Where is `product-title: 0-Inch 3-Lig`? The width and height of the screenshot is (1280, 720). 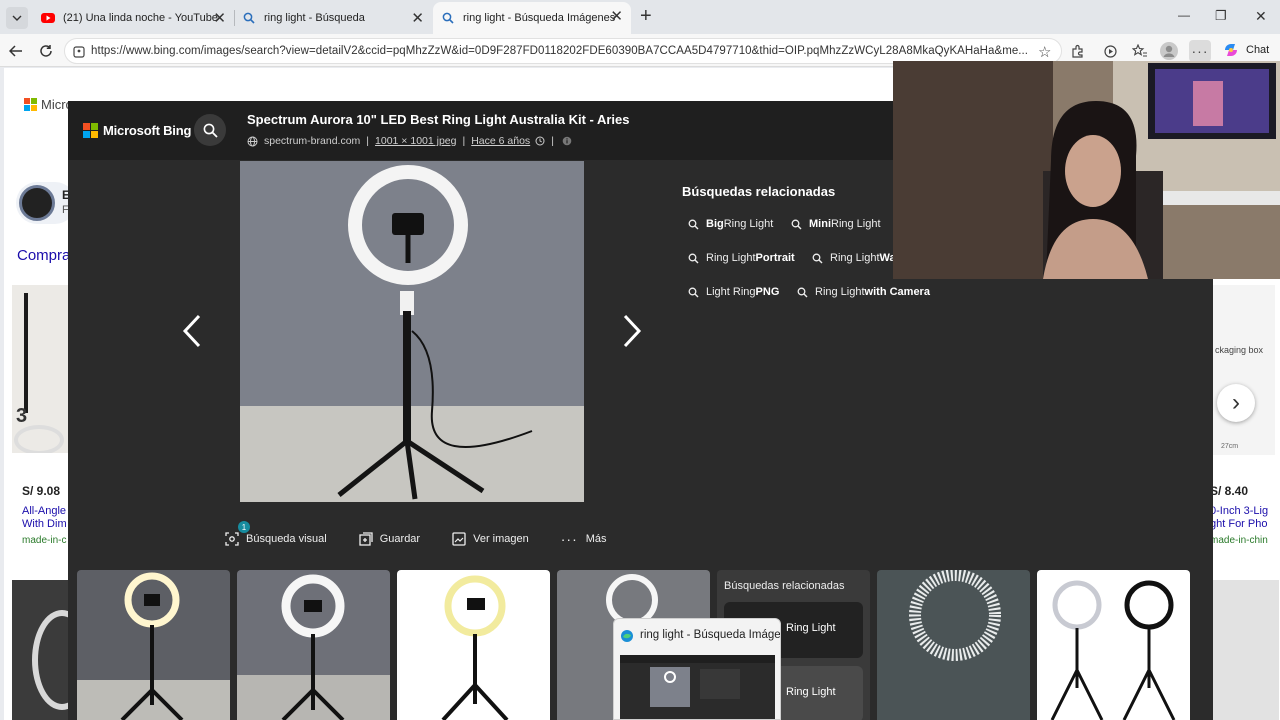 product-title: 0-Inch 3-Lig is located at coordinates (1239, 511).